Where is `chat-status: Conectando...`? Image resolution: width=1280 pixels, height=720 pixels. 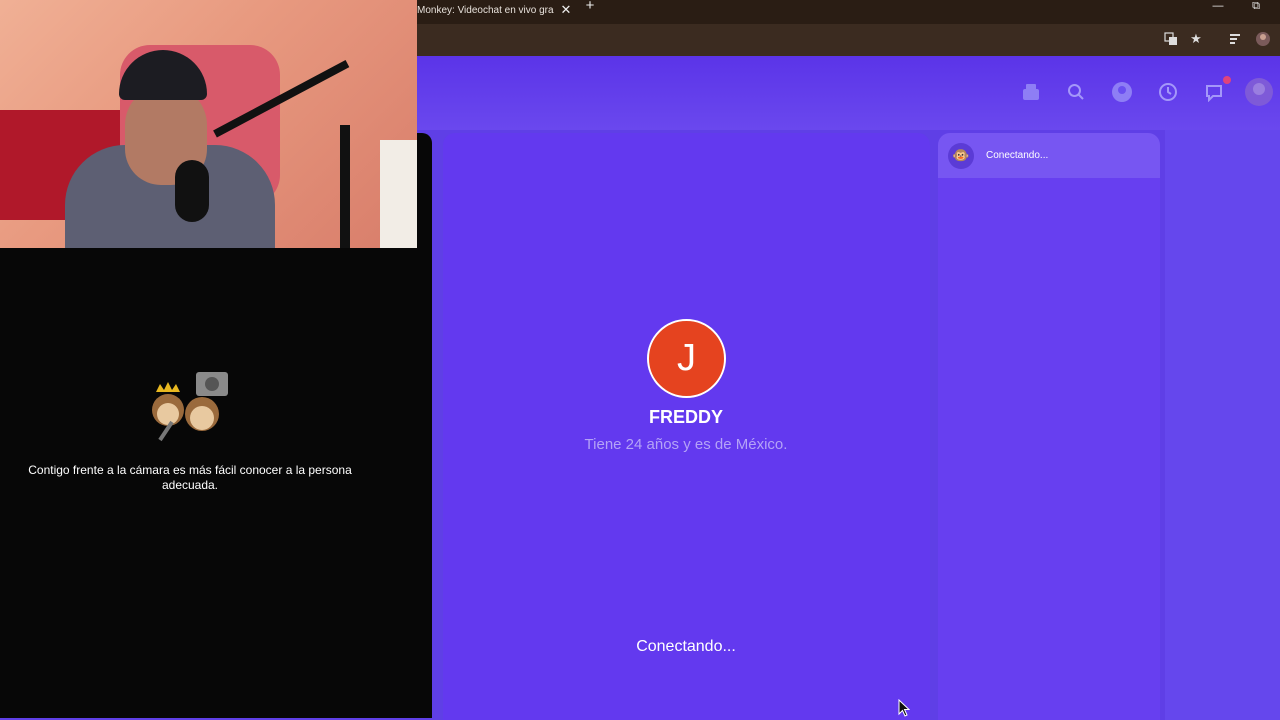 chat-status: Conectando... is located at coordinates (1017, 155).